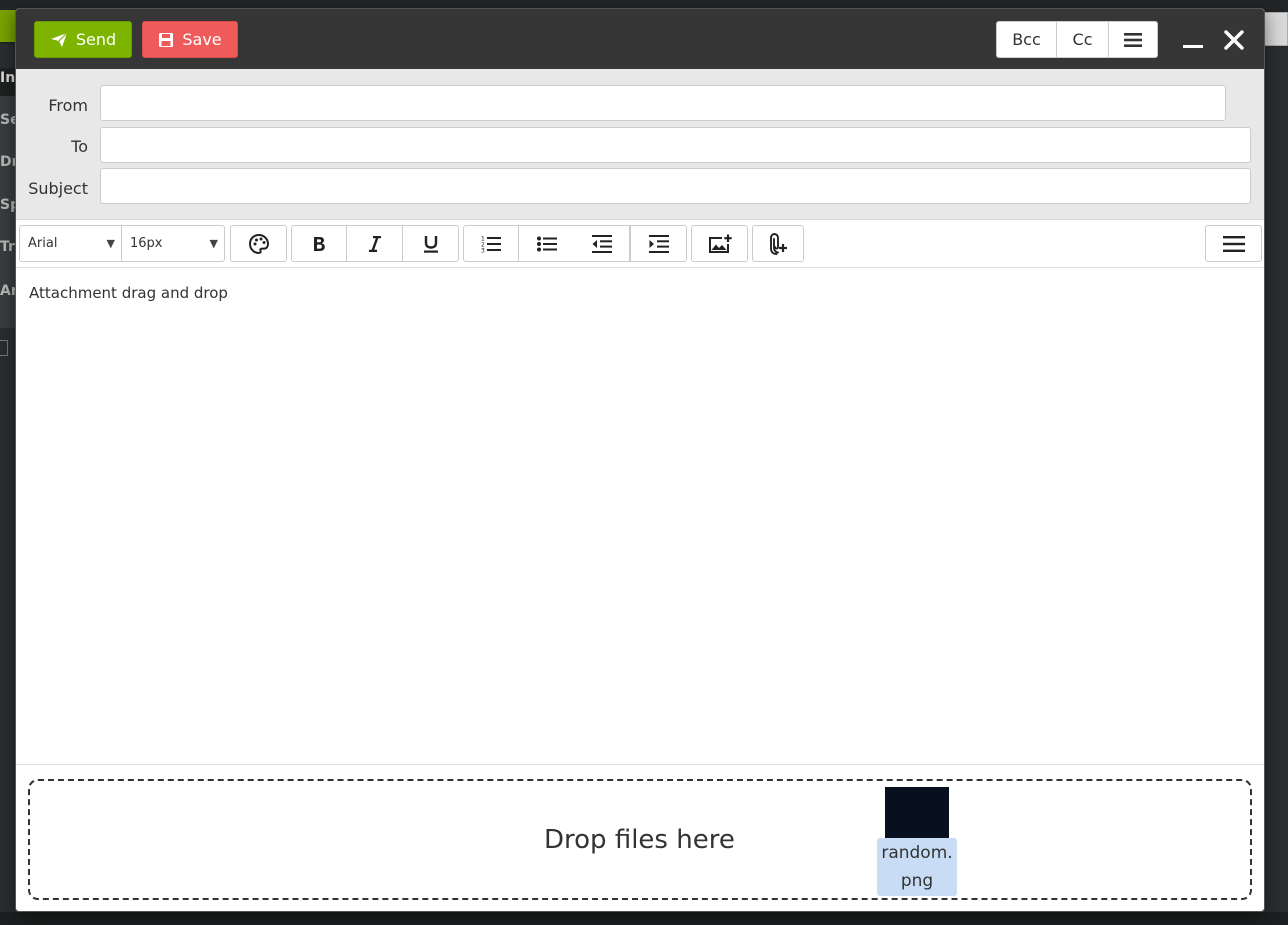 This screenshot has width=1288, height=925. Describe the element at coordinates (8, 291) in the screenshot. I see `background-sidebar-item: Ar` at that location.